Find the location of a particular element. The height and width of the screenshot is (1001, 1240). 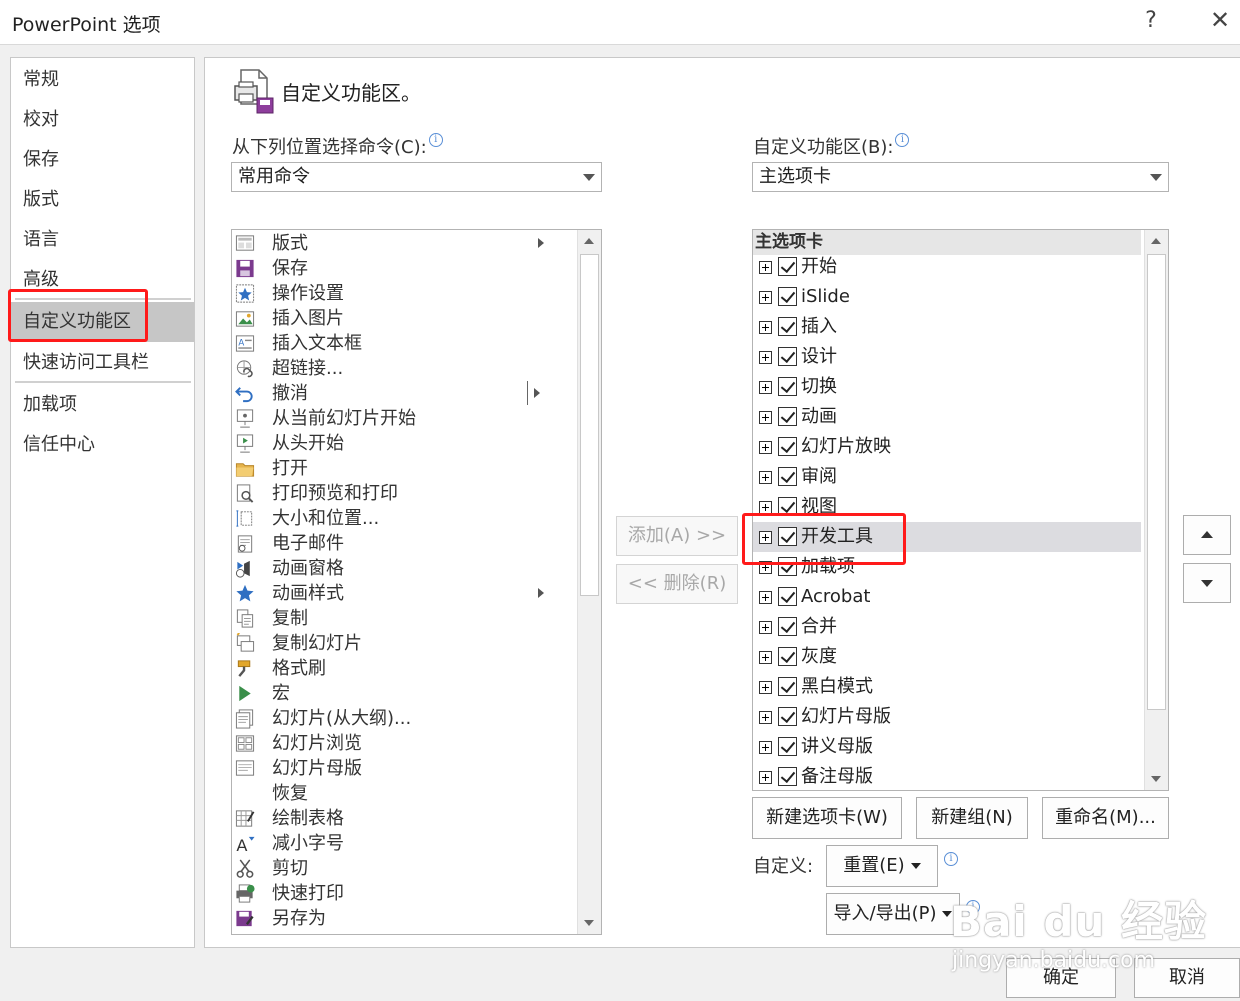

remove-button: << 删除(R) is located at coordinates (677, 584).